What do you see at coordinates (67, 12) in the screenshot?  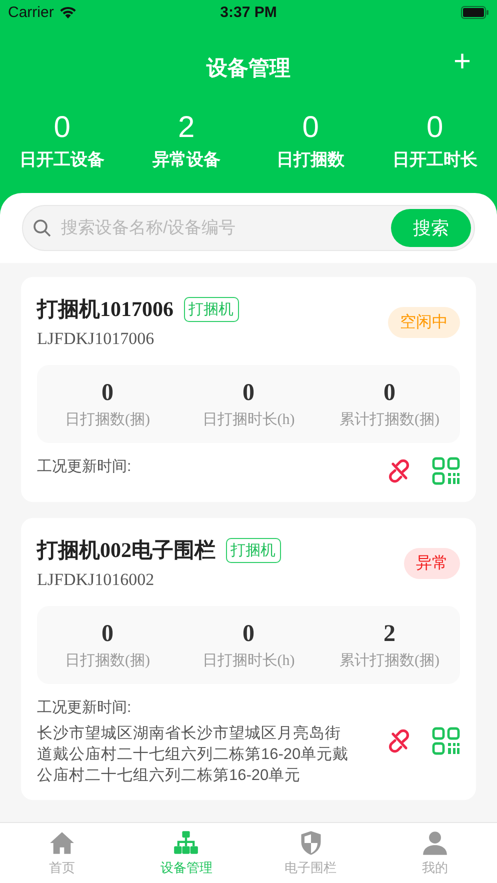 I see `wifi-icon` at bounding box center [67, 12].